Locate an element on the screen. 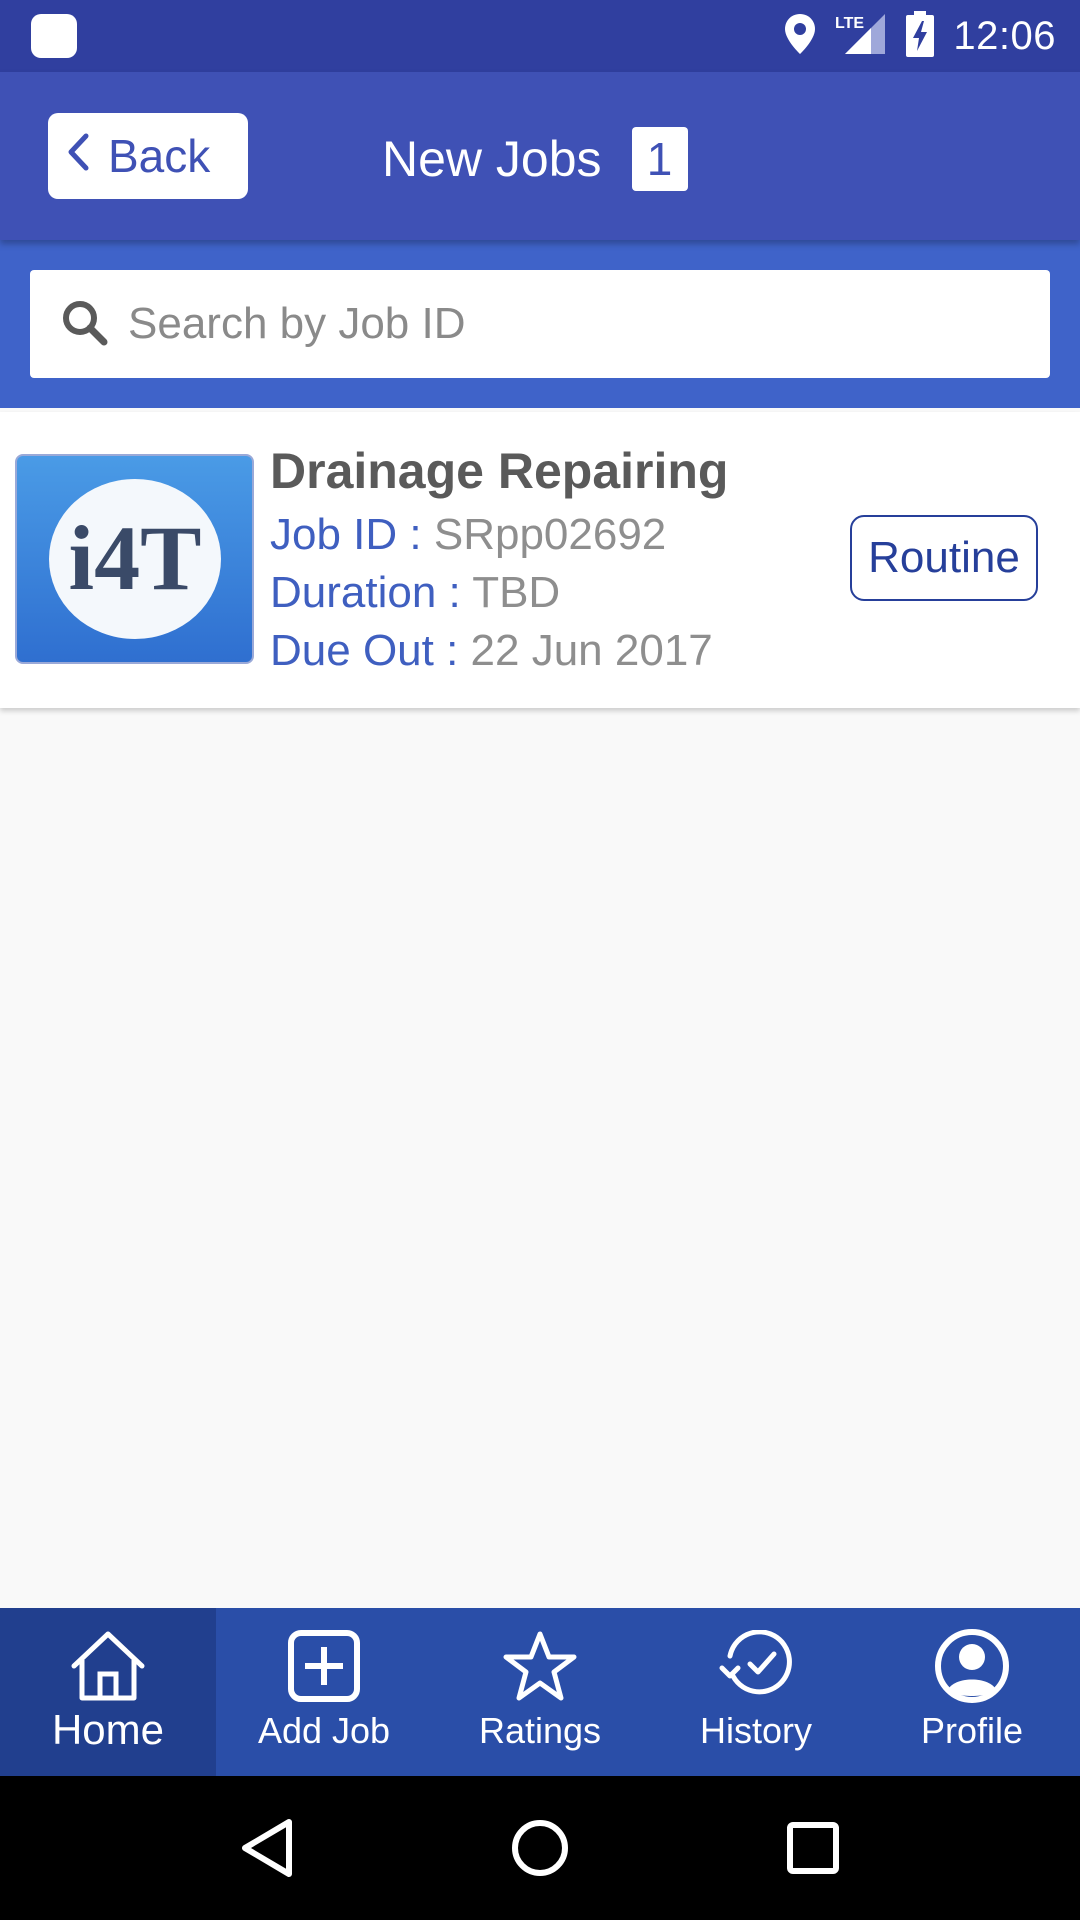 The width and height of the screenshot is (1080, 1920). nav-item-ratings: Ratings is located at coordinates (540, 1692).